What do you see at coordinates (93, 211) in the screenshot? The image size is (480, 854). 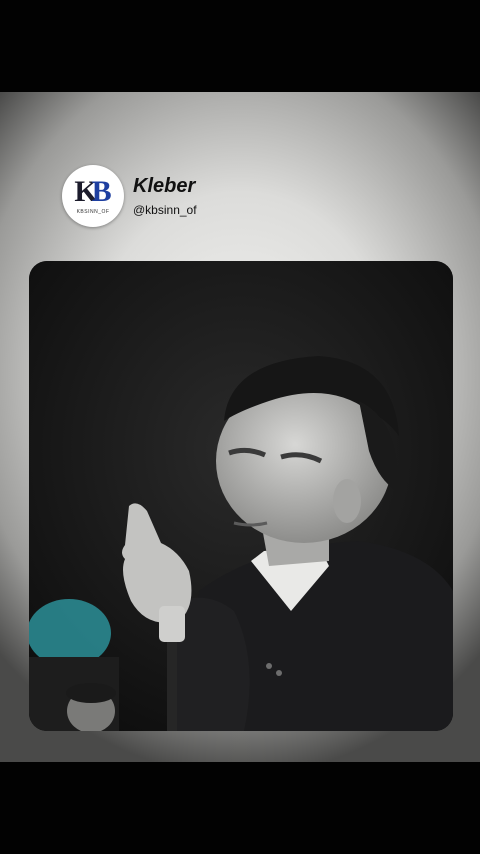 I see `logo-subtext: KBSINN_OF` at bounding box center [93, 211].